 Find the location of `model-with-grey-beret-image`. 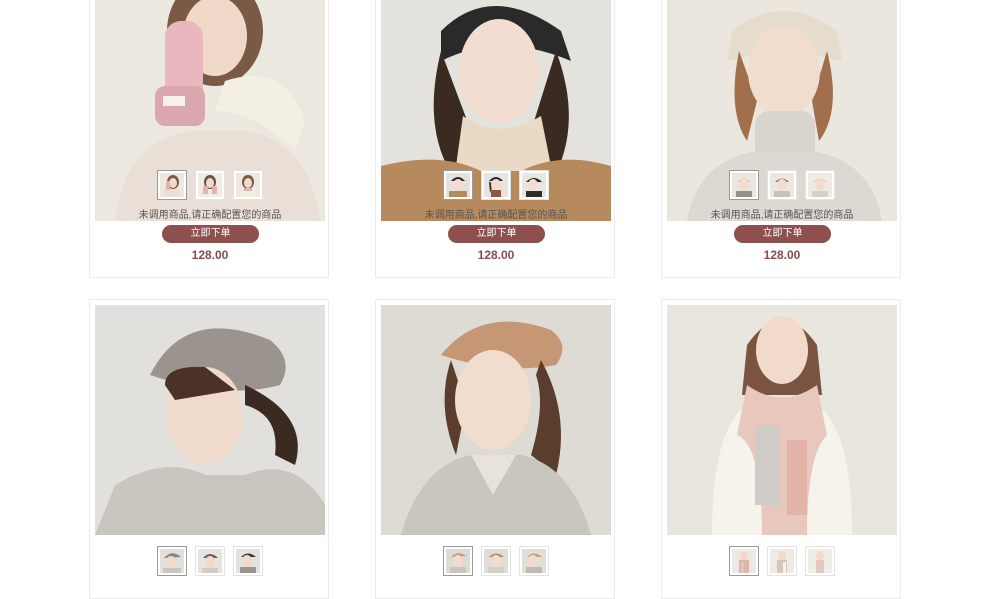

model-with-grey-beret-image is located at coordinates (210, 420).